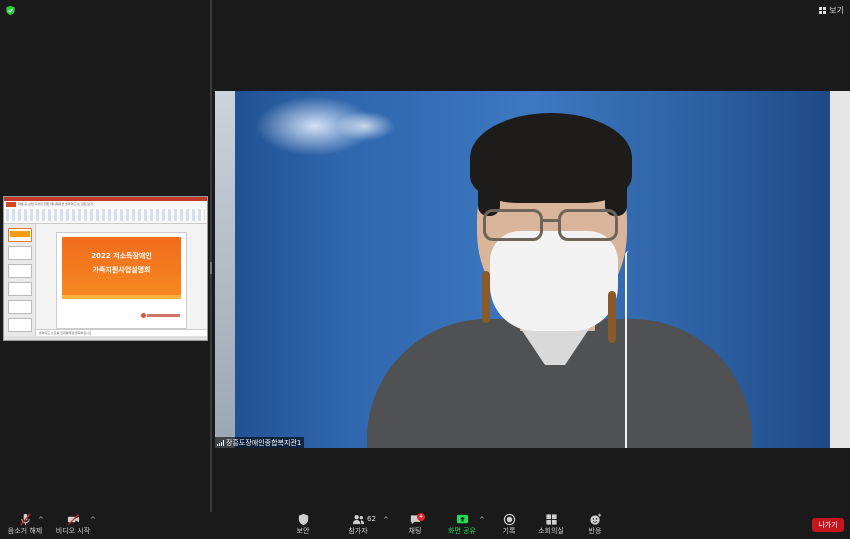 This screenshot has height=539, width=850. I want to click on smiley-plus-icon, so click(595, 519).